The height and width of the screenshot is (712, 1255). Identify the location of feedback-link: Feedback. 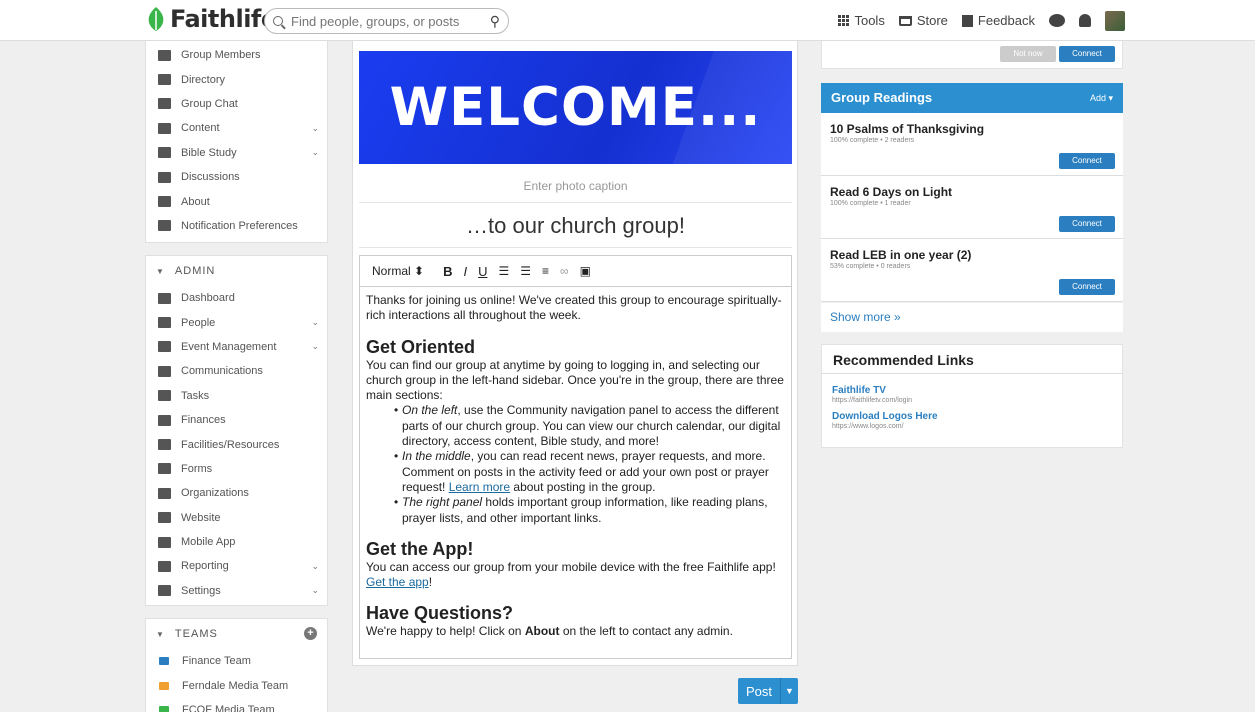
(998, 20).